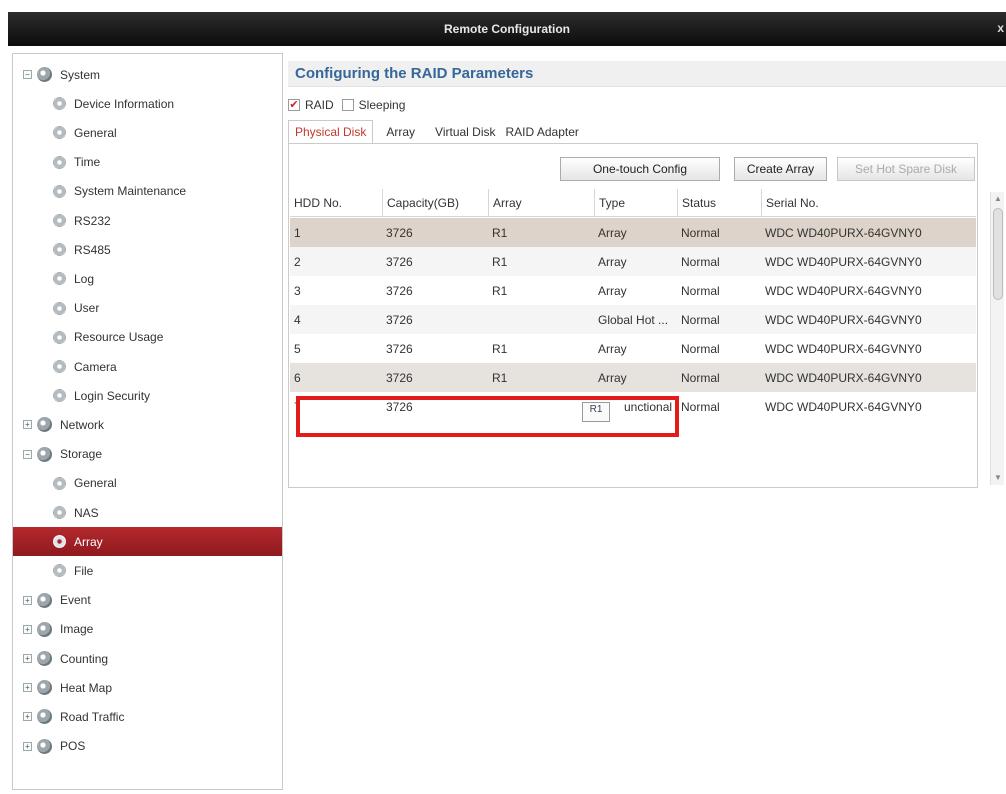 Image resolution: width=1006 pixels, height=794 pixels. I want to click on sidebar-item-resource-usage: Resource Usage, so click(147, 337).